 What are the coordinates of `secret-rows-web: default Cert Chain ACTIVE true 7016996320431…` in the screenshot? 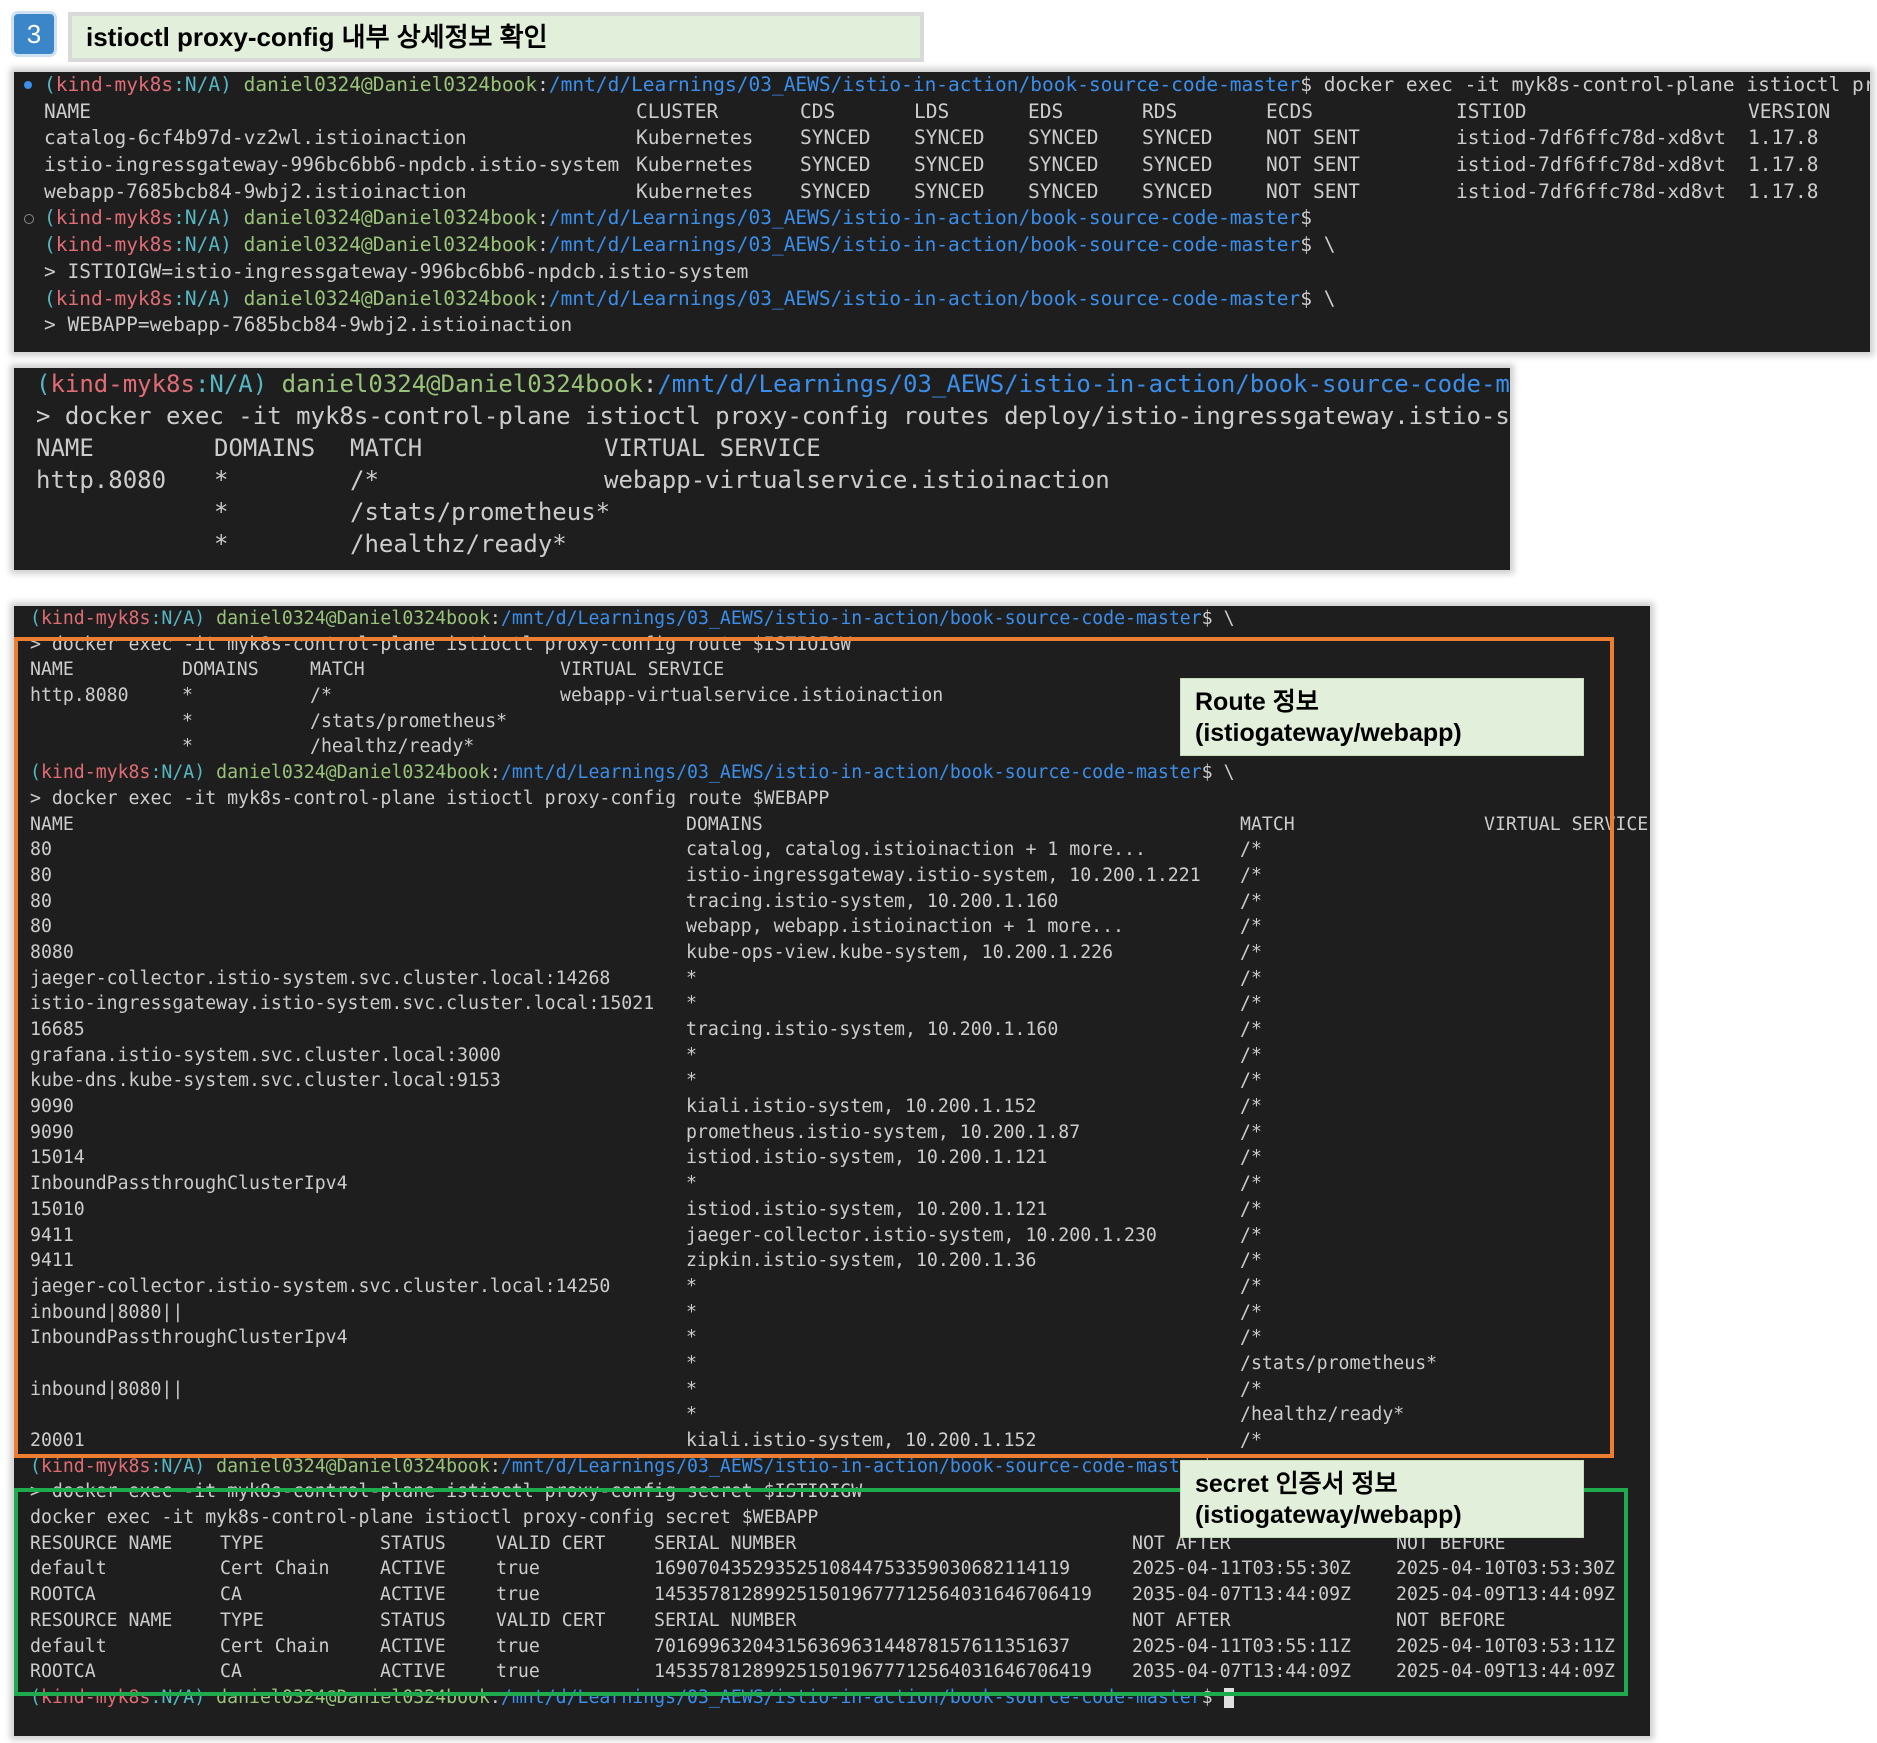 It's located at (832, 1659).